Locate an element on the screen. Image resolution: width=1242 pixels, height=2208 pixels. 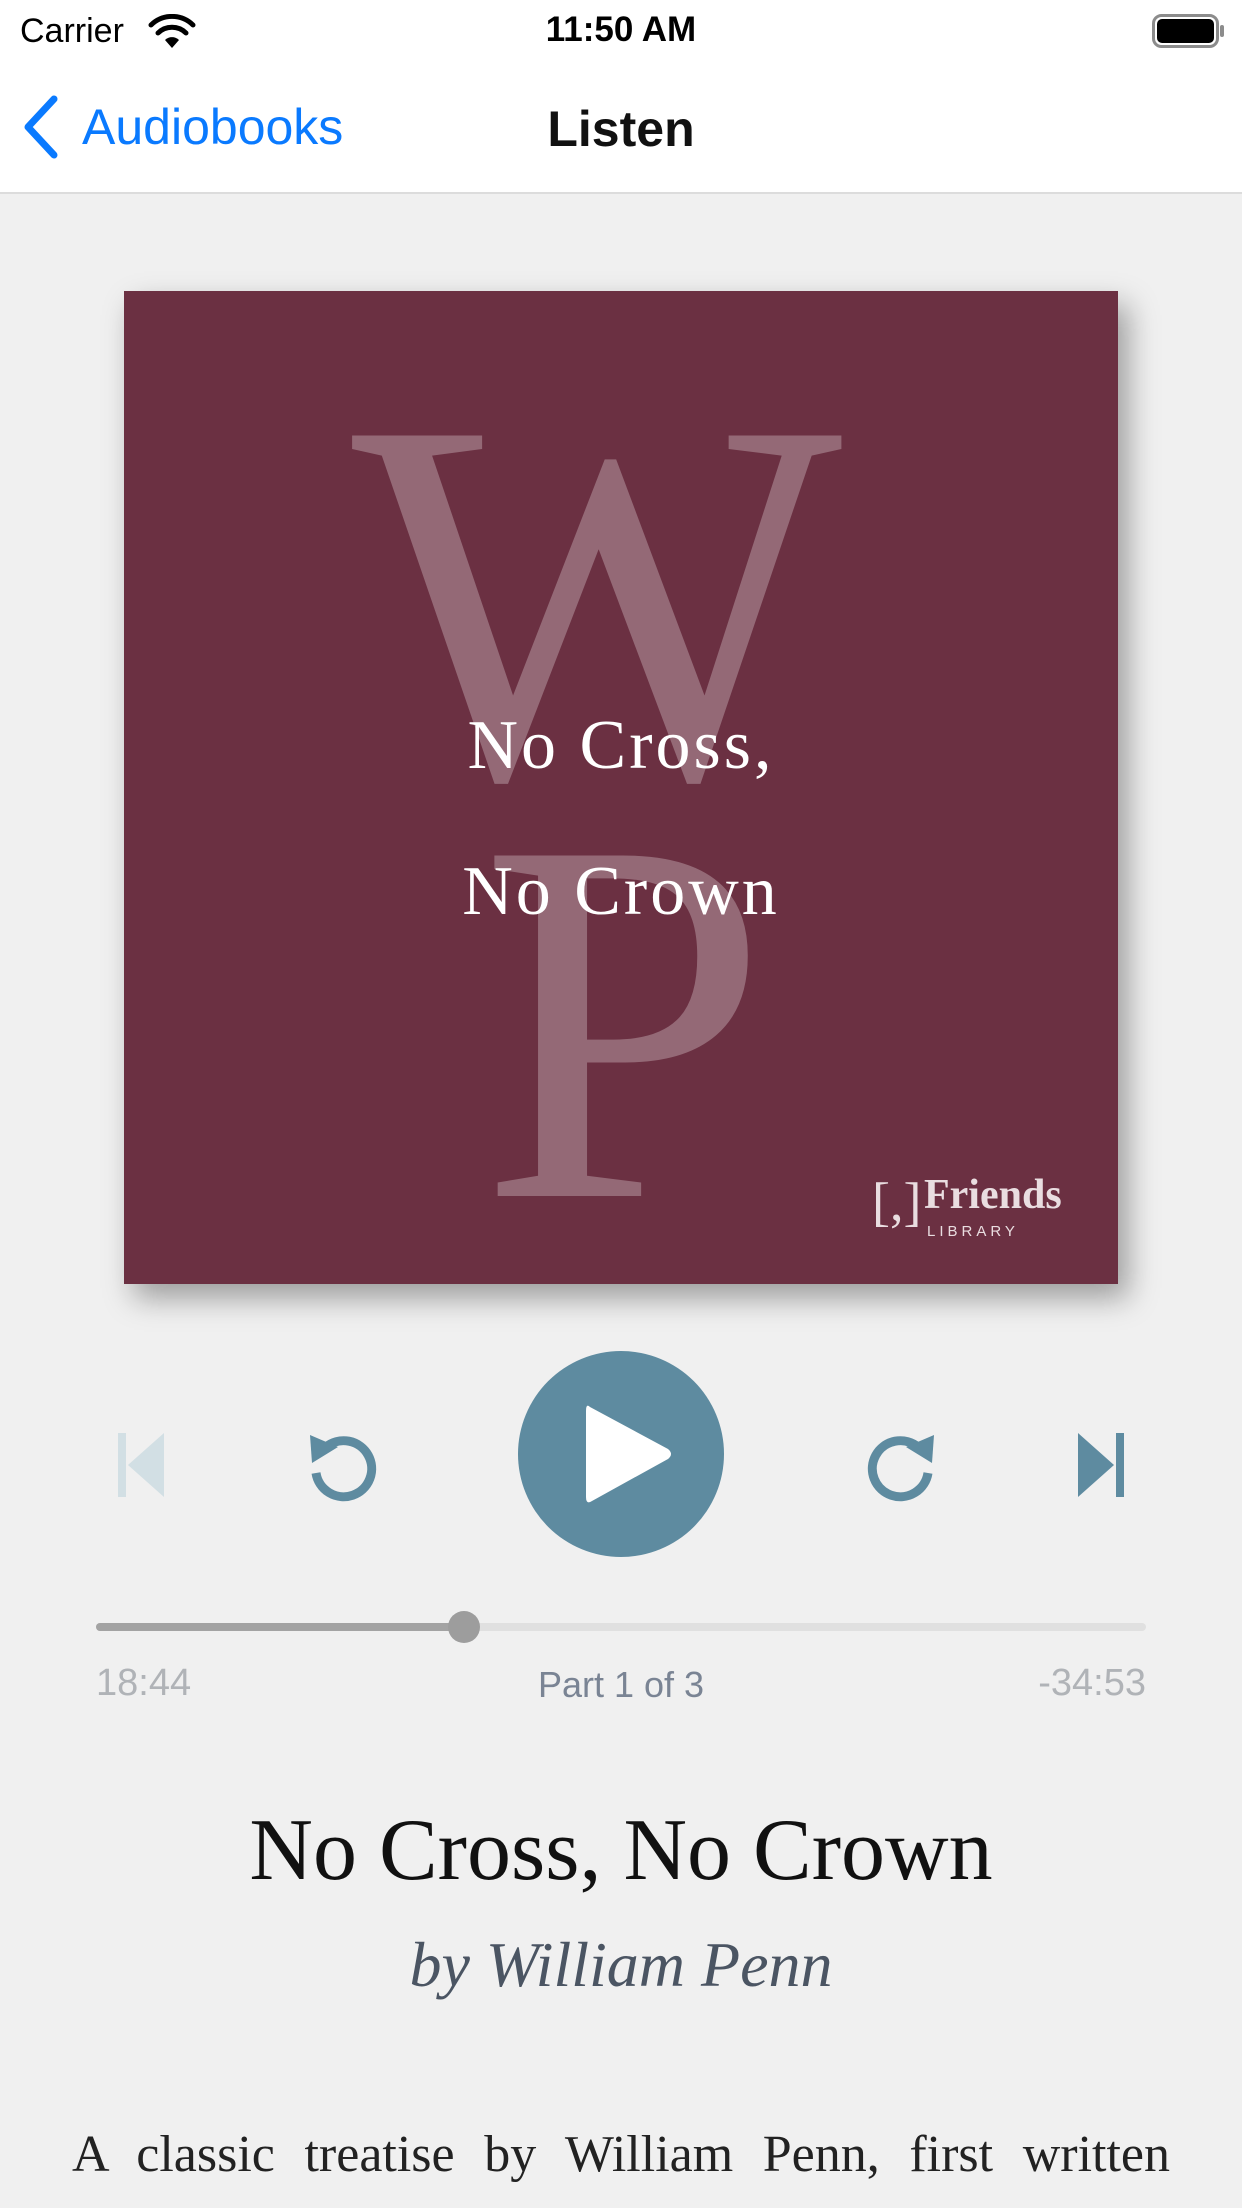
status-bar: Carrier 11:50 AM is located at coordinates (621, 31).